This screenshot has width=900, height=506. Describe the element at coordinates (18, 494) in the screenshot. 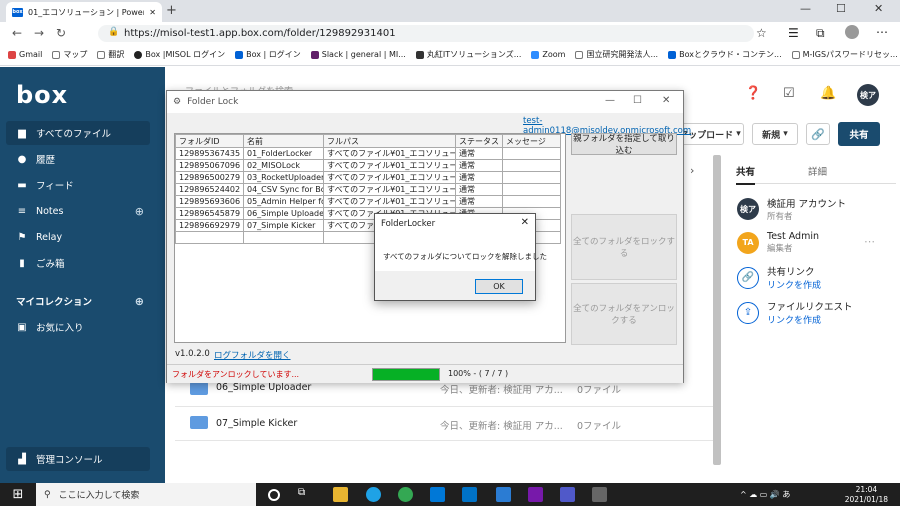

I see `windows-start-icon: ⊞` at that location.